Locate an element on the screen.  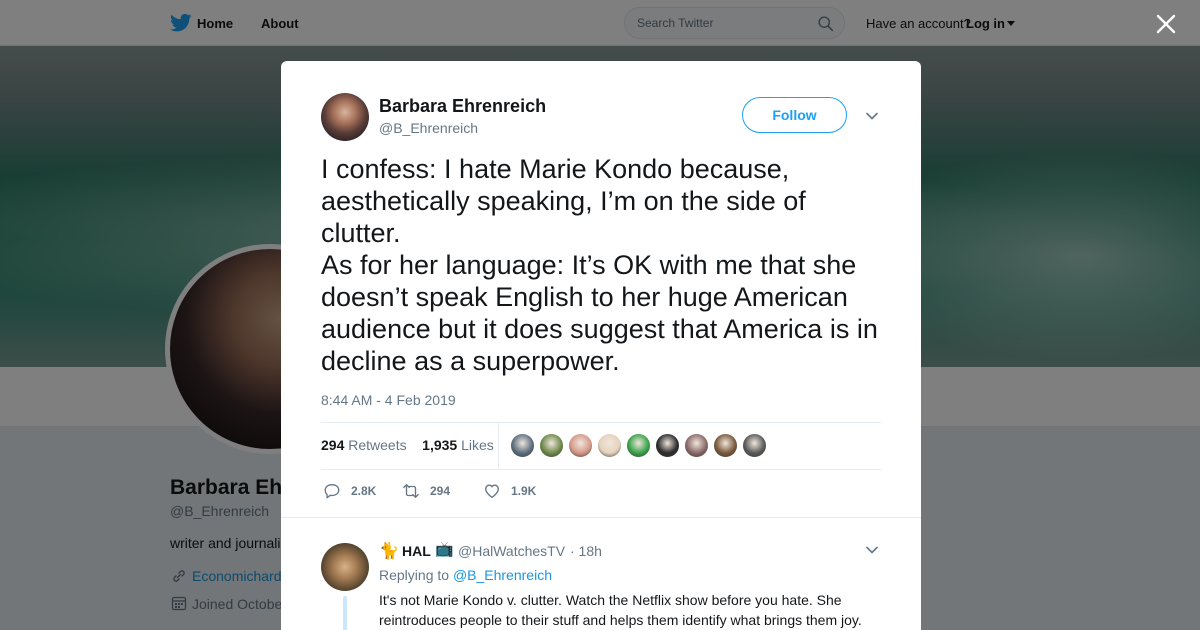
author-name: Barbara Ehrenreich is located at coordinates (462, 106).